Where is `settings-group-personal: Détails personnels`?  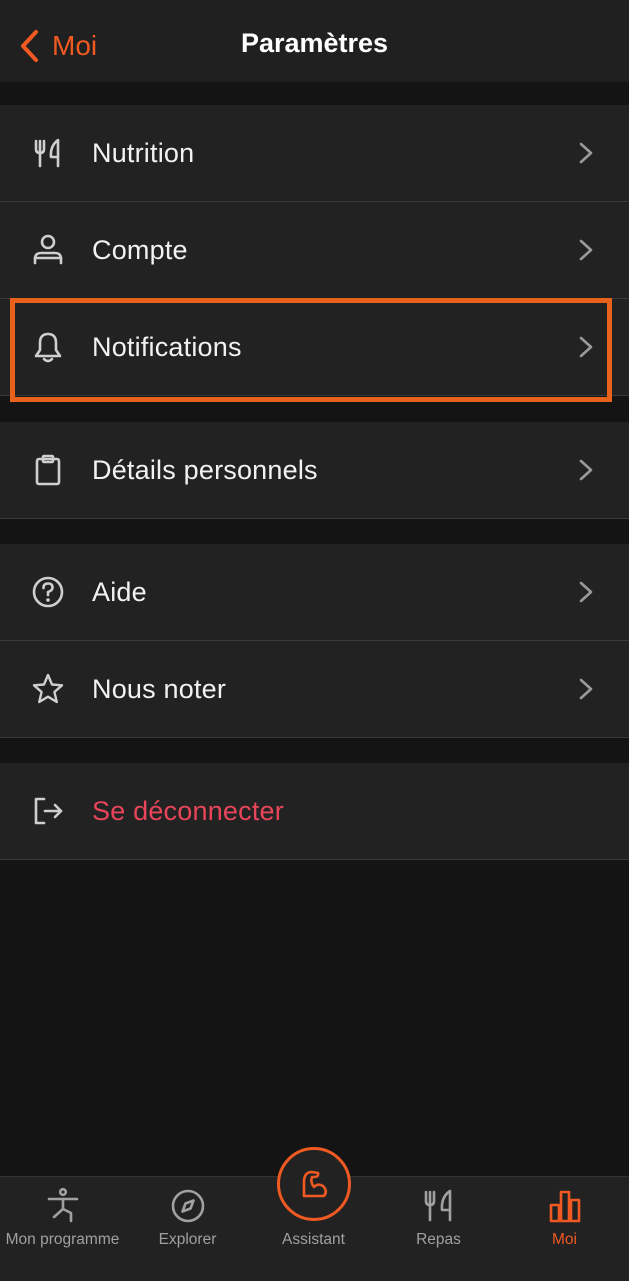
settings-group-personal: Détails personnels is located at coordinates (314, 470).